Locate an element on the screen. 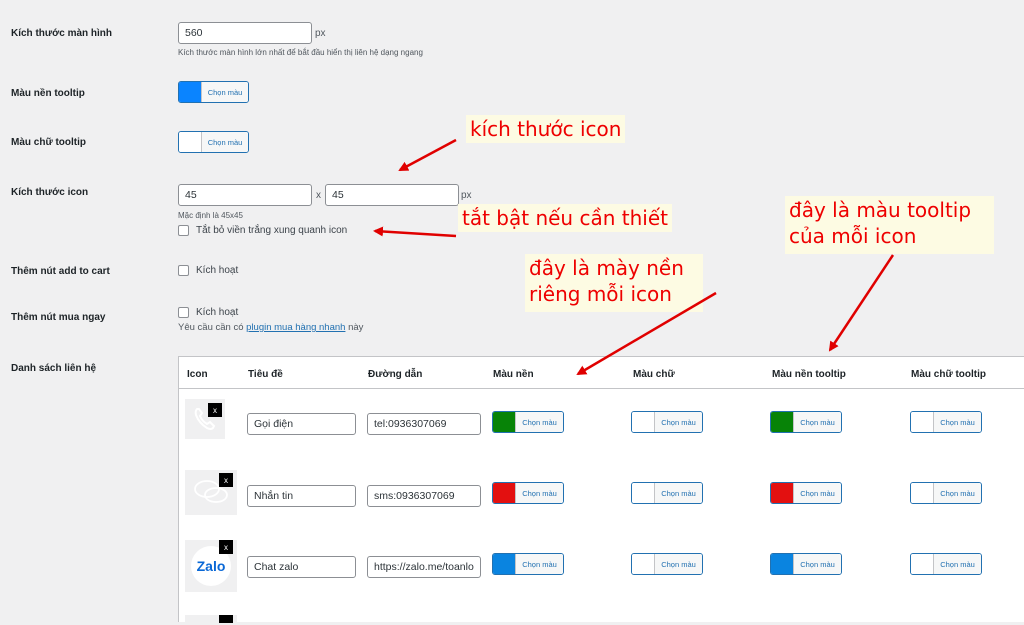 The image size is (1024, 625). arrow-tooltip is located at coordinates (861, 303).